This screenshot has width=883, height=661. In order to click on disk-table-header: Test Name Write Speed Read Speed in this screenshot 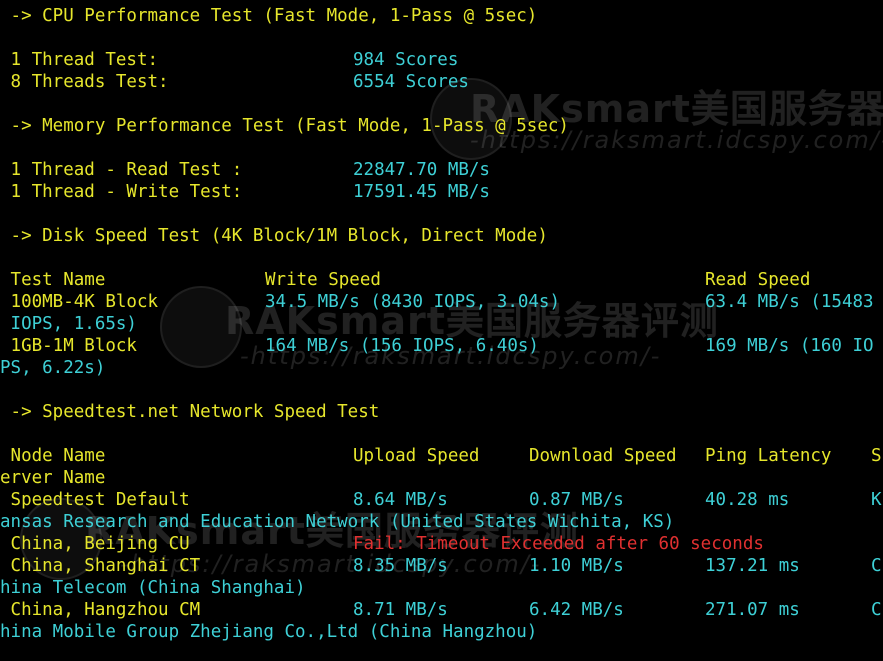, I will do `click(441, 280)`.